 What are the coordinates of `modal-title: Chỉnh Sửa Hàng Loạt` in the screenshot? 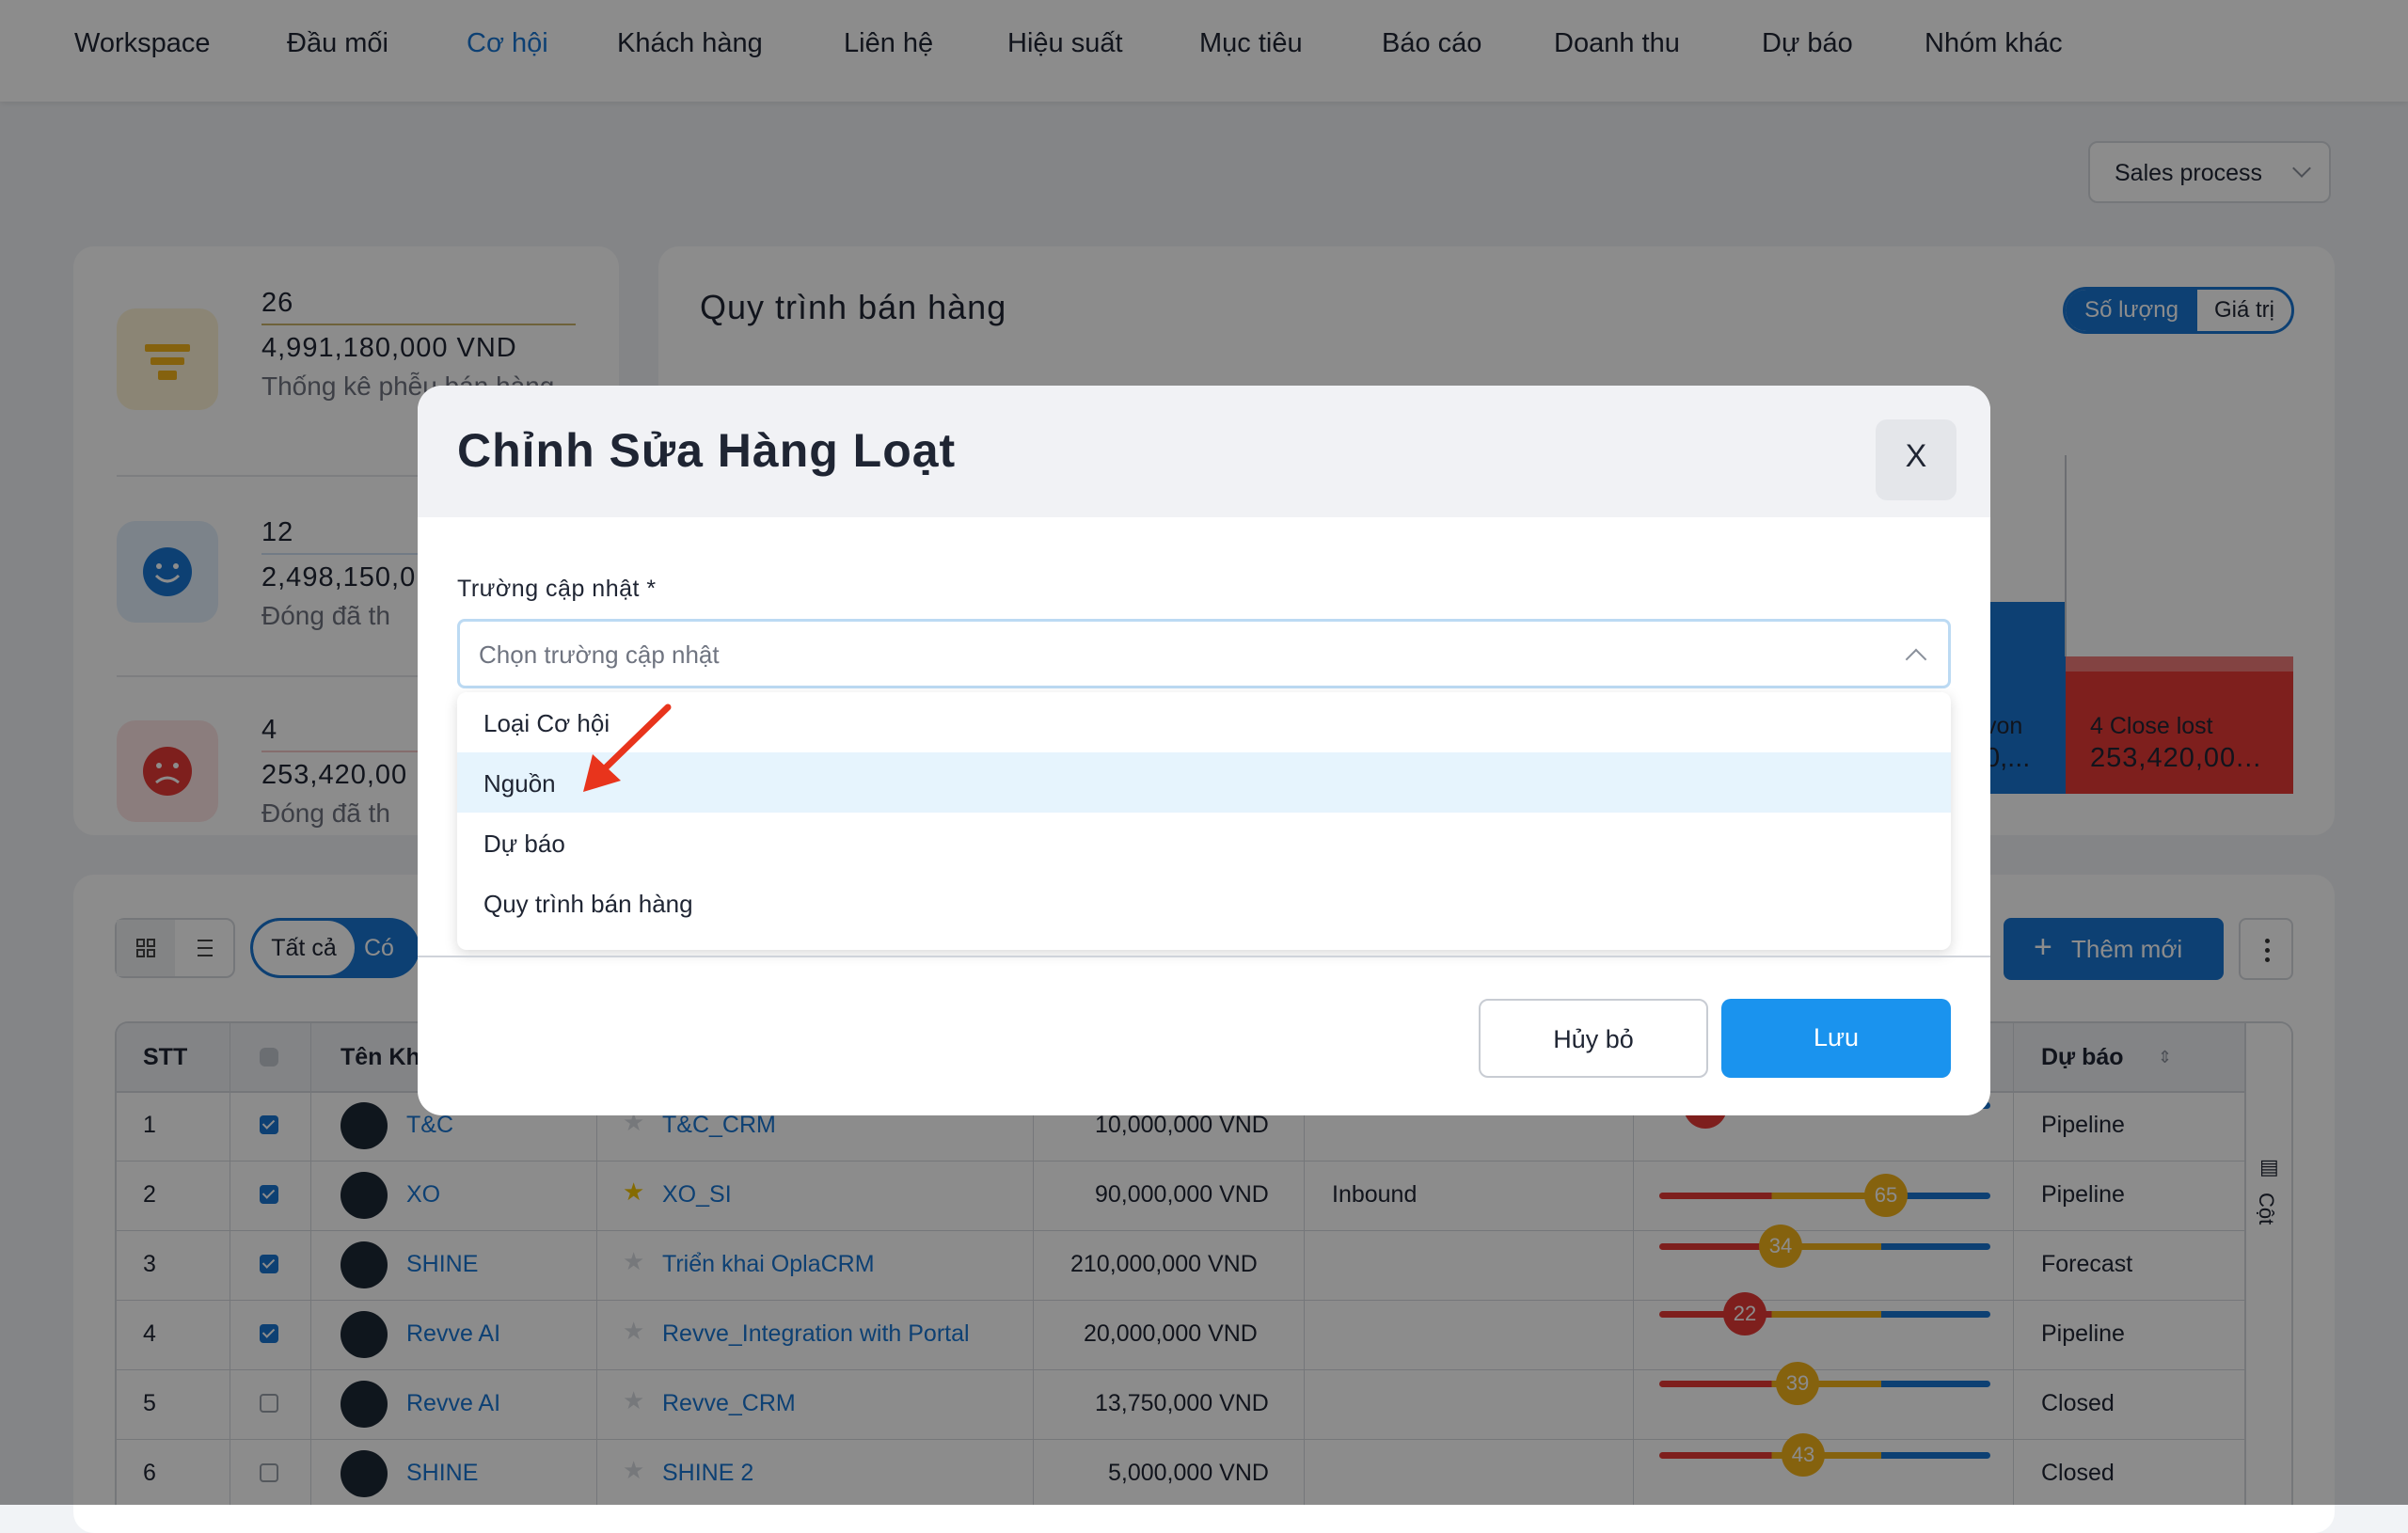 It's located at (707, 451).